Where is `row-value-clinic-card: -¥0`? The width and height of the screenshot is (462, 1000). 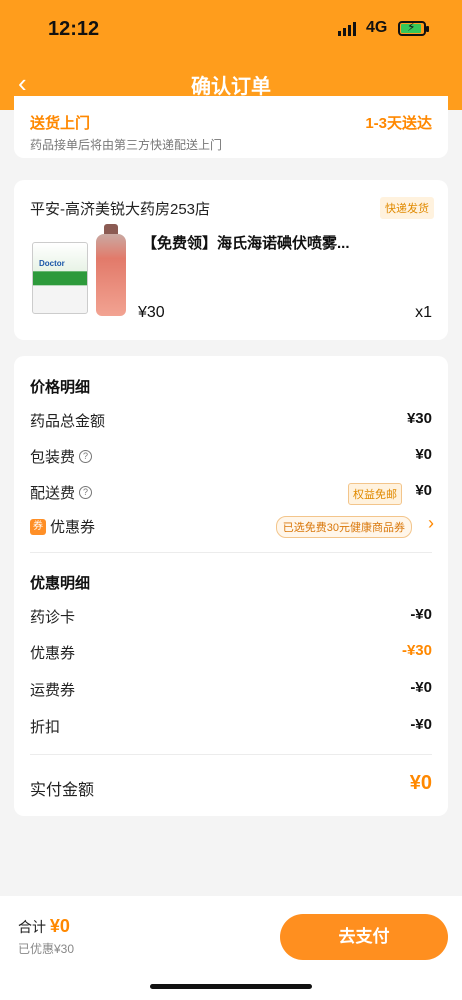 row-value-clinic-card: -¥0 is located at coordinates (421, 614).